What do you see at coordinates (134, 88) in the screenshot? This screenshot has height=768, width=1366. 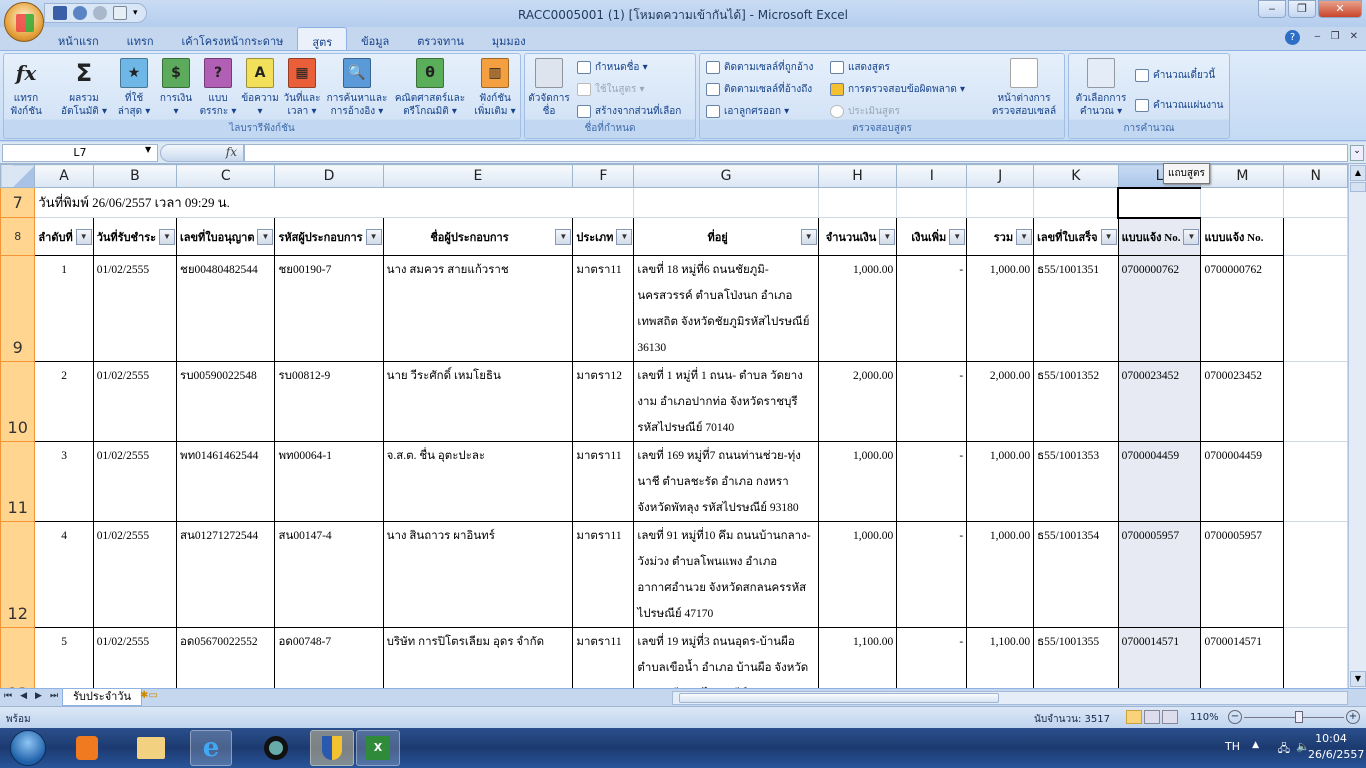 I see `recently-used-button: ★ ที่ใช้ ล่าสุด ▾` at bounding box center [134, 88].